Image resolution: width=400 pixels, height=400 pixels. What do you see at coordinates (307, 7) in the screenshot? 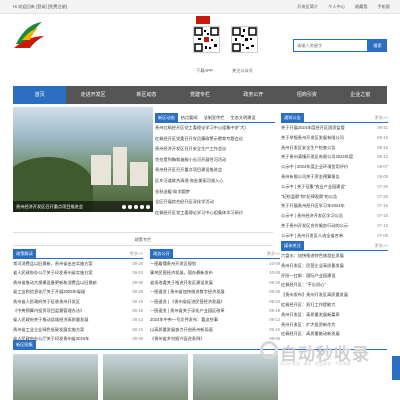
I see `top-link-intro: 开发区简介` at bounding box center [307, 7].